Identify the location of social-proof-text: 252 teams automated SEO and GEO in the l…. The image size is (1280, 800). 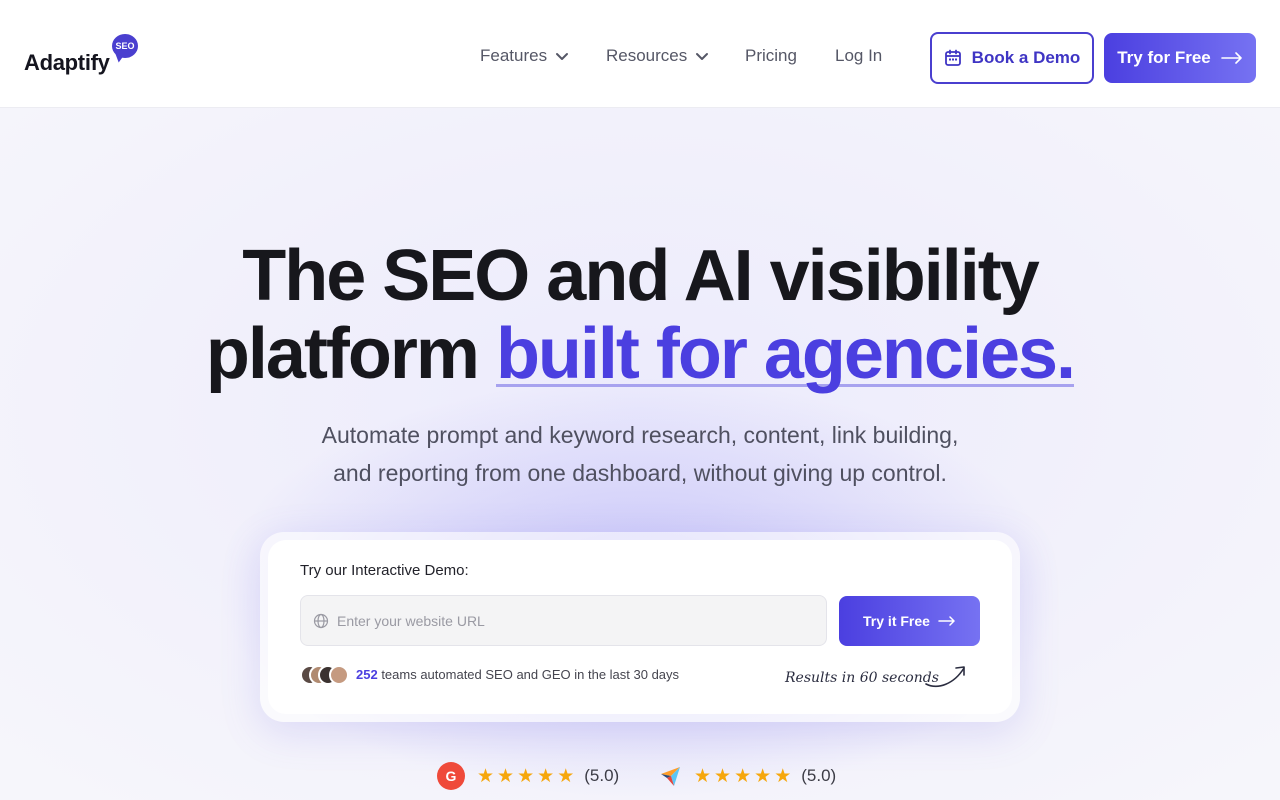
(517, 674).